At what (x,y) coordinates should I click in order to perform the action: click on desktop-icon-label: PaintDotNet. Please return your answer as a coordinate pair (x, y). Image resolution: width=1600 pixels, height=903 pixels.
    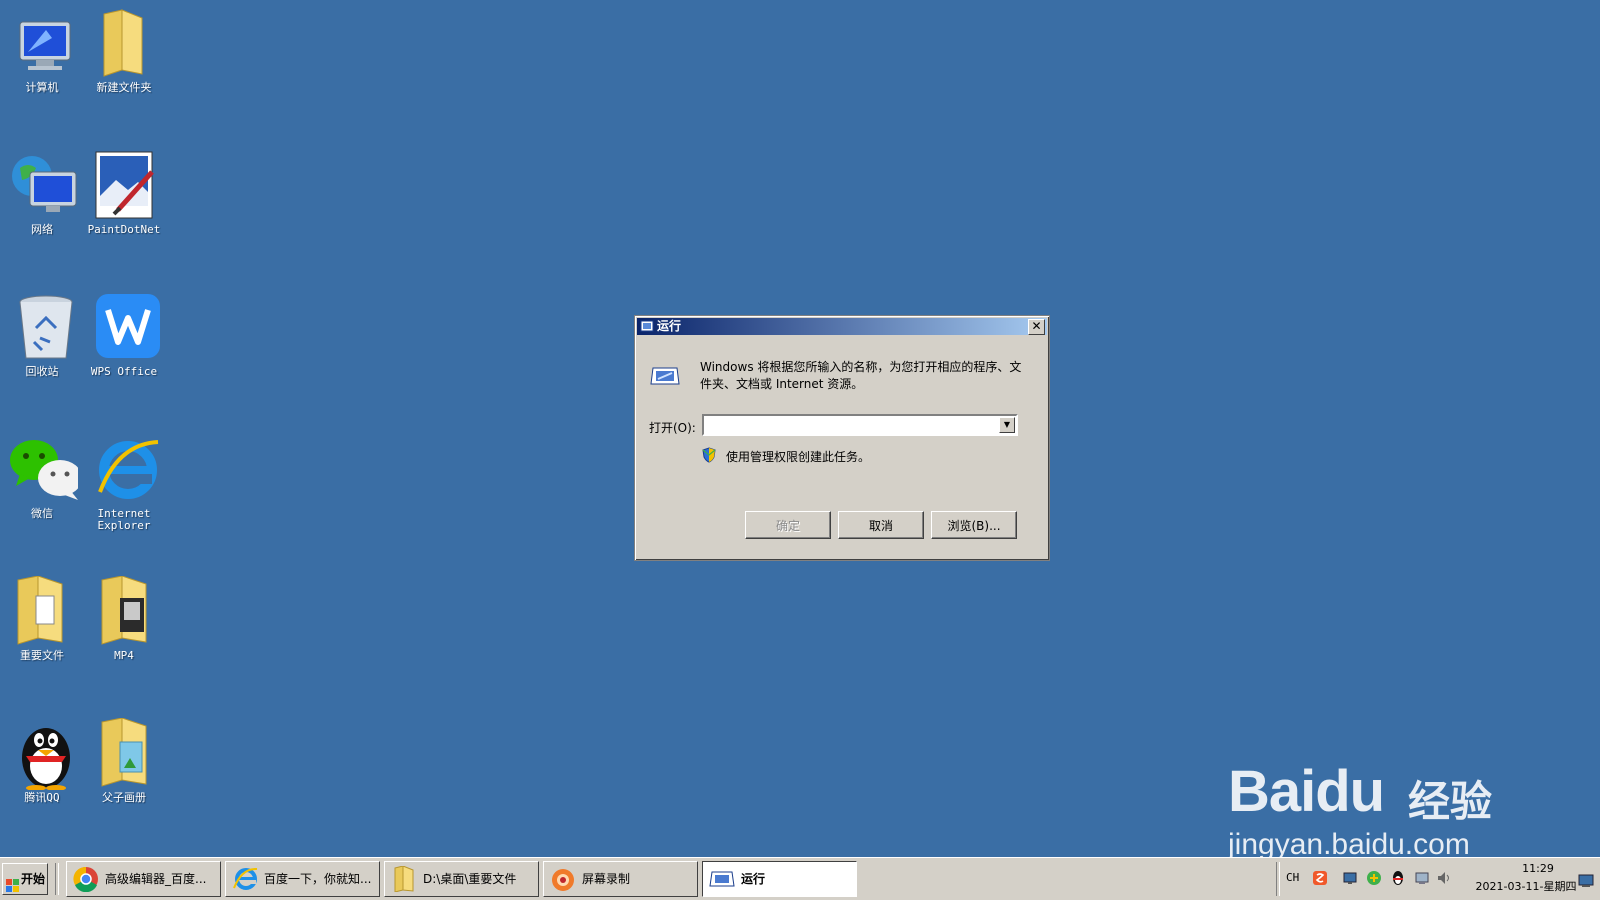
    Looking at the image, I should click on (124, 229).